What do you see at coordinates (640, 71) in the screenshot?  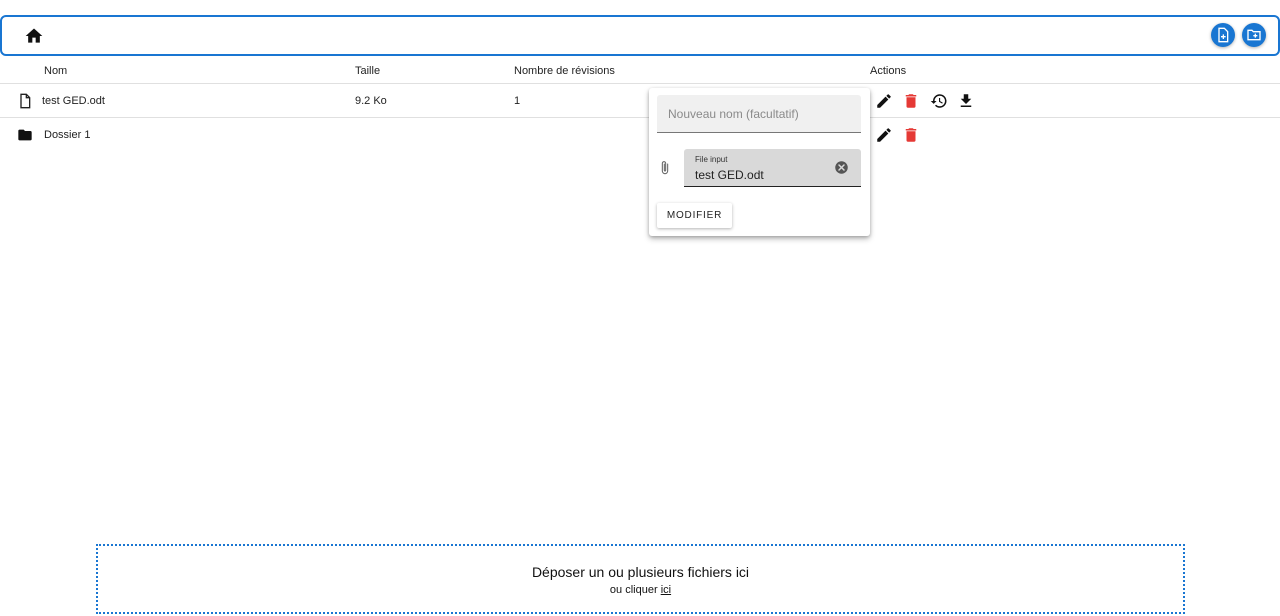 I see `table-header: Nom Taille Nombre de révisions Actions` at bounding box center [640, 71].